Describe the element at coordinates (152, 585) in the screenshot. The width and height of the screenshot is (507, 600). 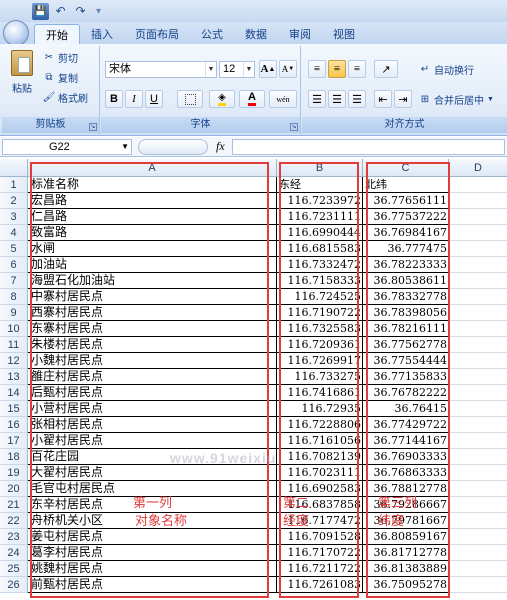
I see `cell-name: 前甄村居民点` at that location.